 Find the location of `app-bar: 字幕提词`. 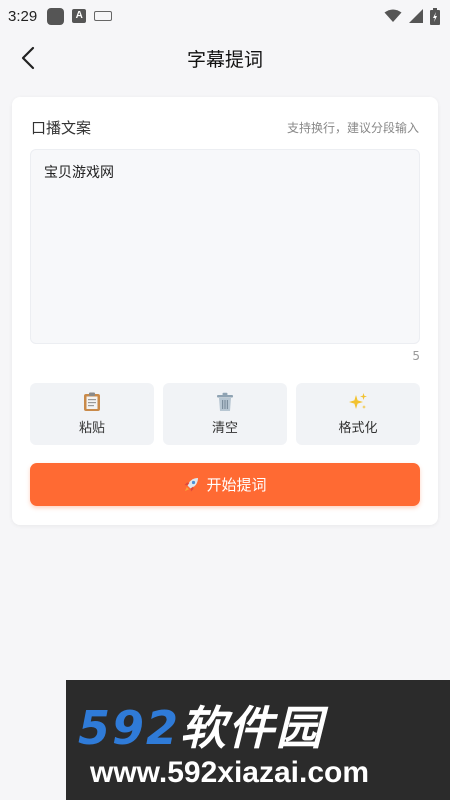

app-bar: 字幕提词 is located at coordinates (225, 58).